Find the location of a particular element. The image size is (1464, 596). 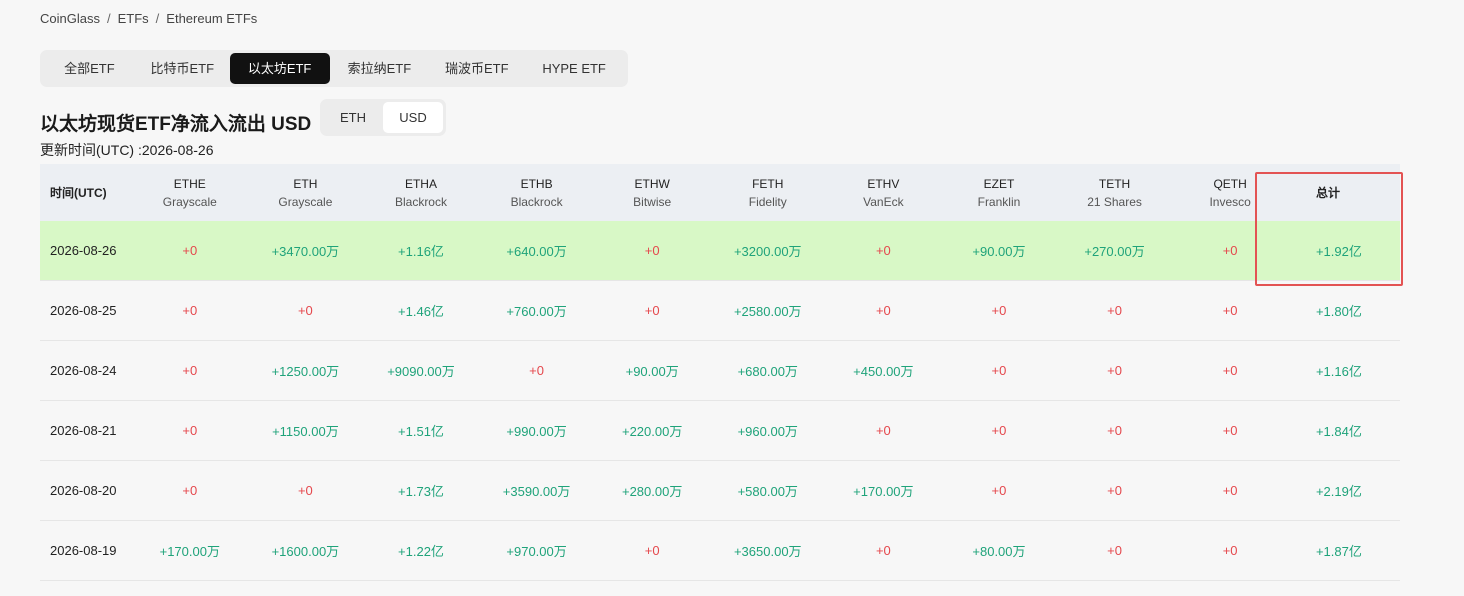

flow-value-cell: +280.00万 is located at coordinates (652, 491).